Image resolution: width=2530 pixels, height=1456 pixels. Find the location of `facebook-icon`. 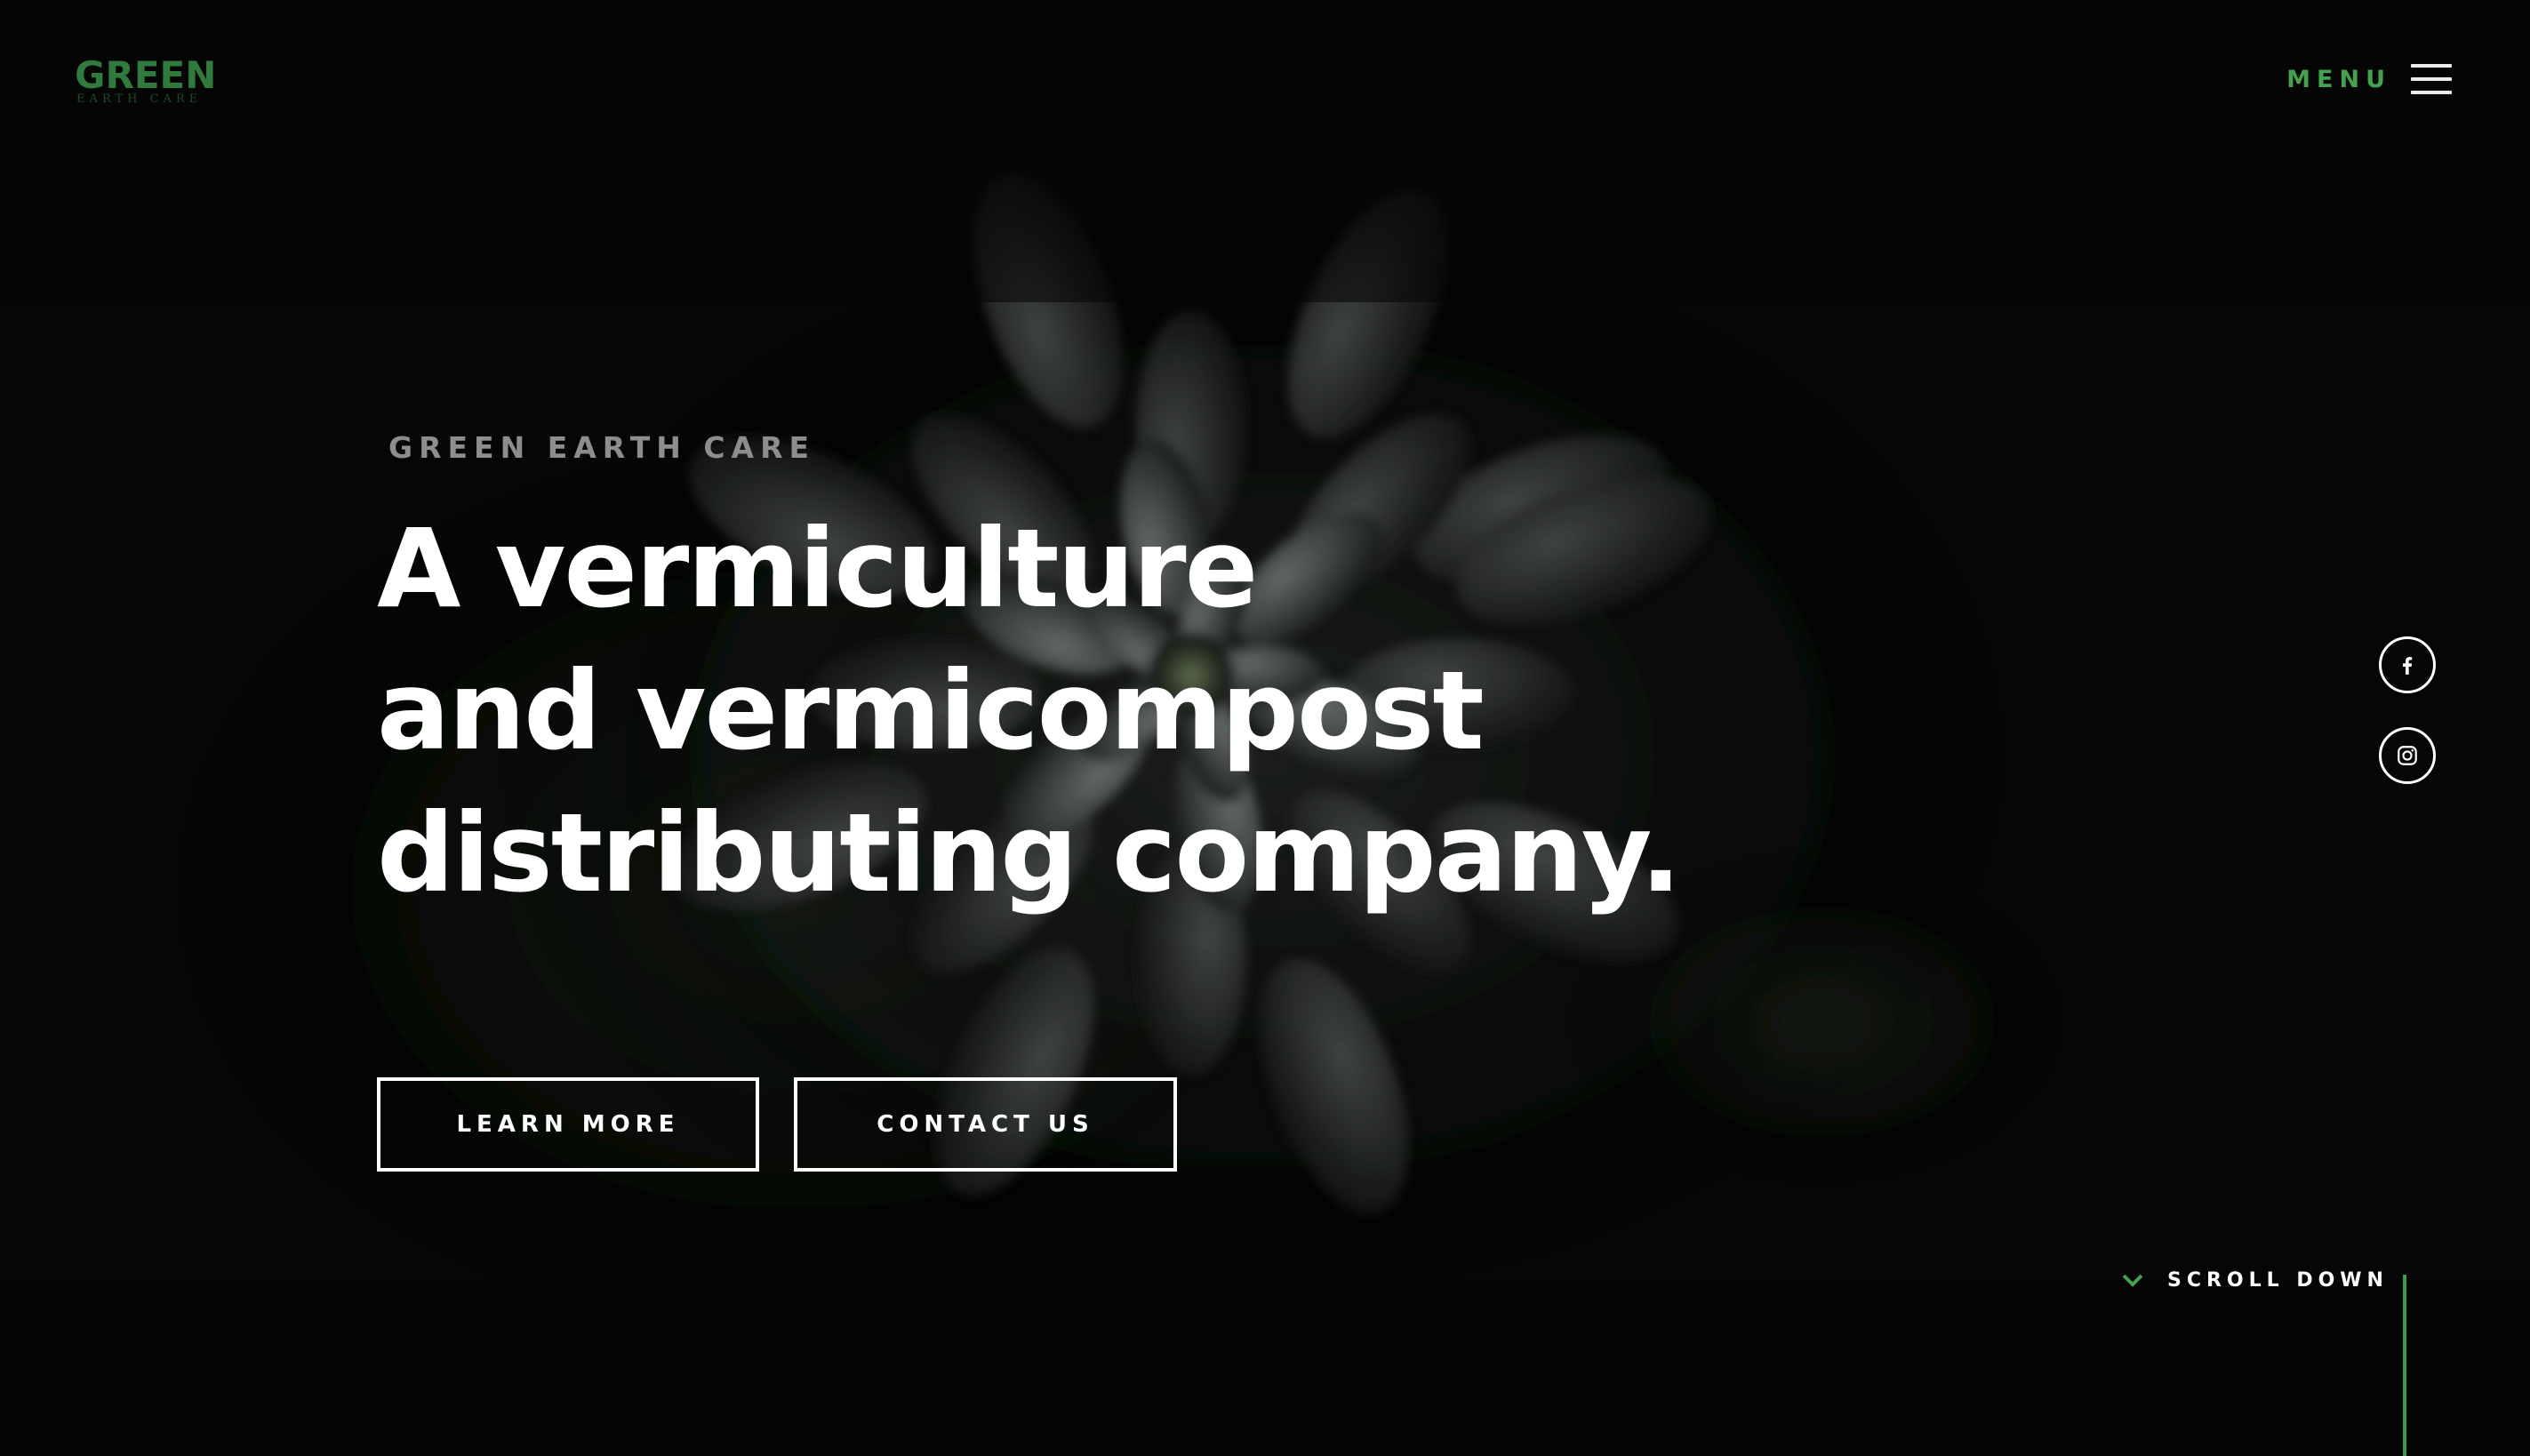

facebook-icon is located at coordinates (2408, 666).